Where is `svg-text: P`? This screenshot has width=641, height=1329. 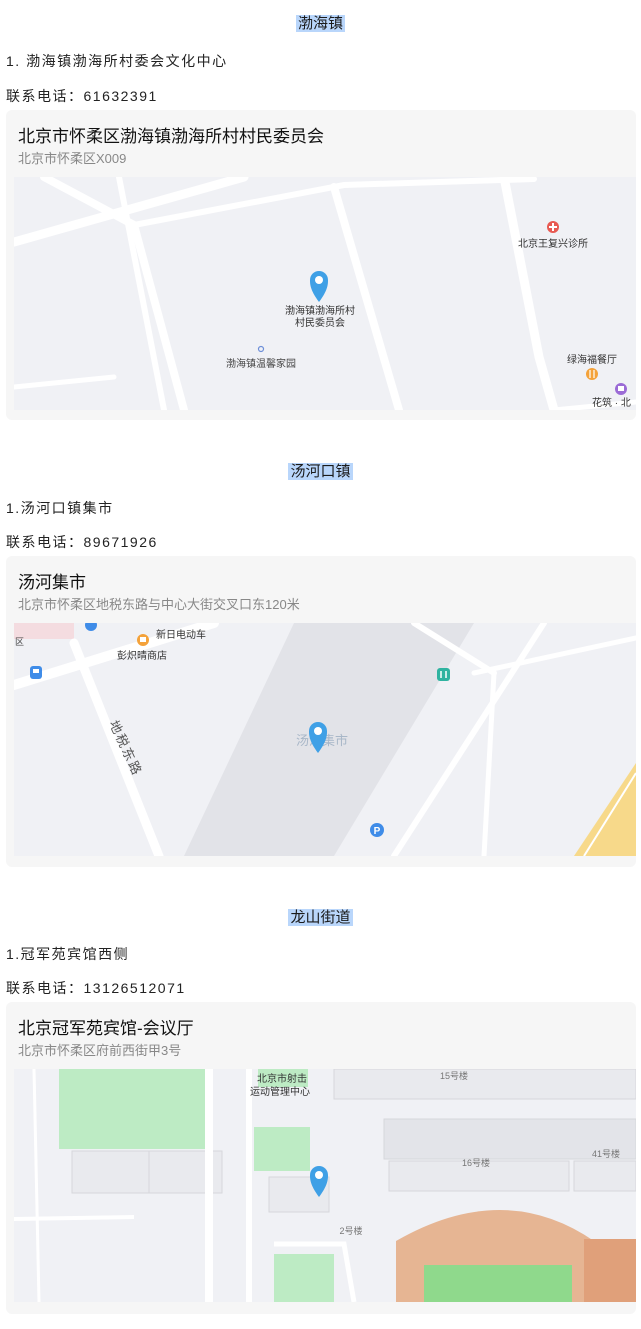
svg-text: P is located at coordinates (377, 831).